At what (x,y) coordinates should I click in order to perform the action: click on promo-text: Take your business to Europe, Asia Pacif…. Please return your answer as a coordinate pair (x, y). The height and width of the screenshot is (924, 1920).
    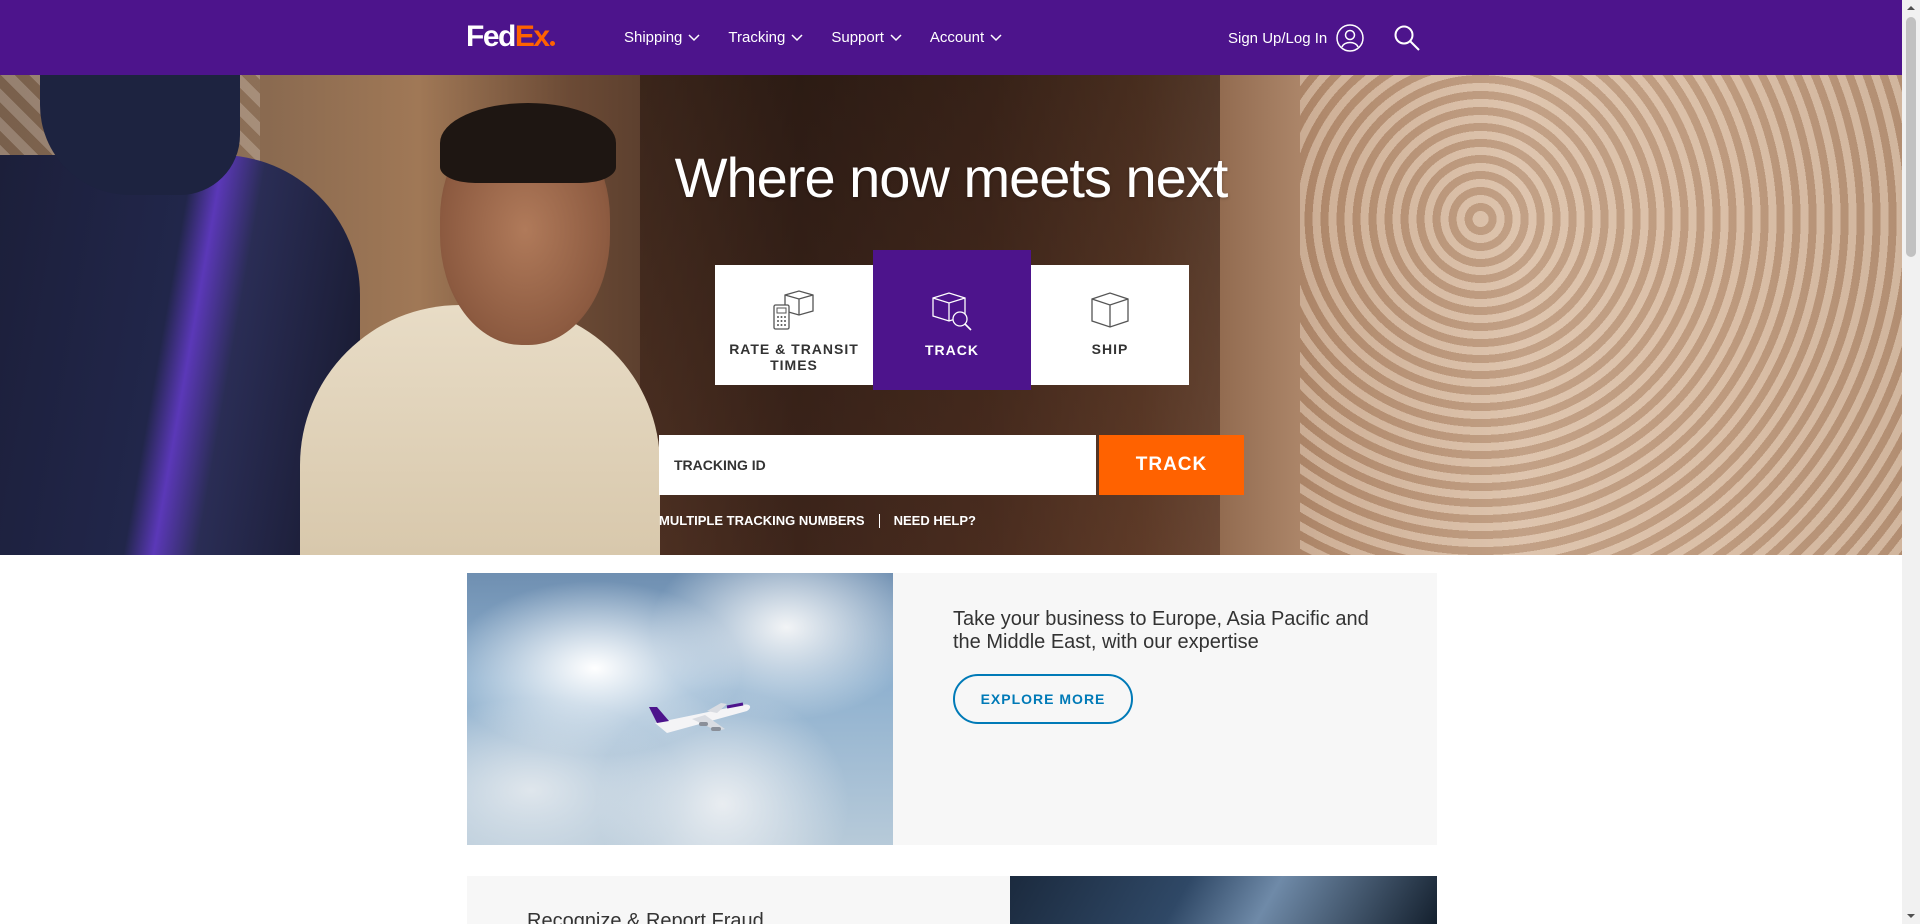
    Looking at the image, I should click on (1161, 630).